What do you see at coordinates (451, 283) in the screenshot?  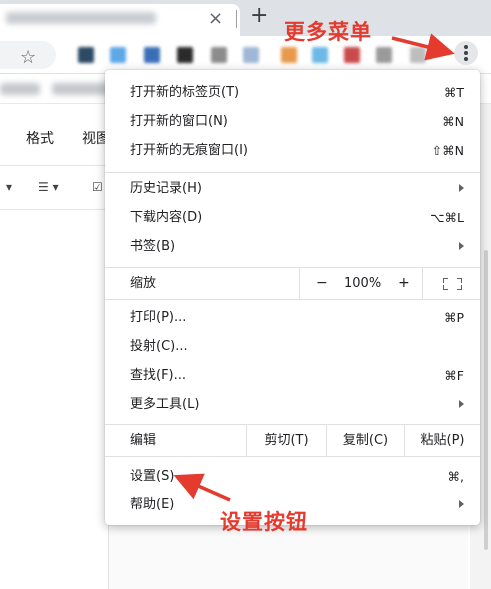 I see `fullscreen-button` at bounding box center [451, 283].